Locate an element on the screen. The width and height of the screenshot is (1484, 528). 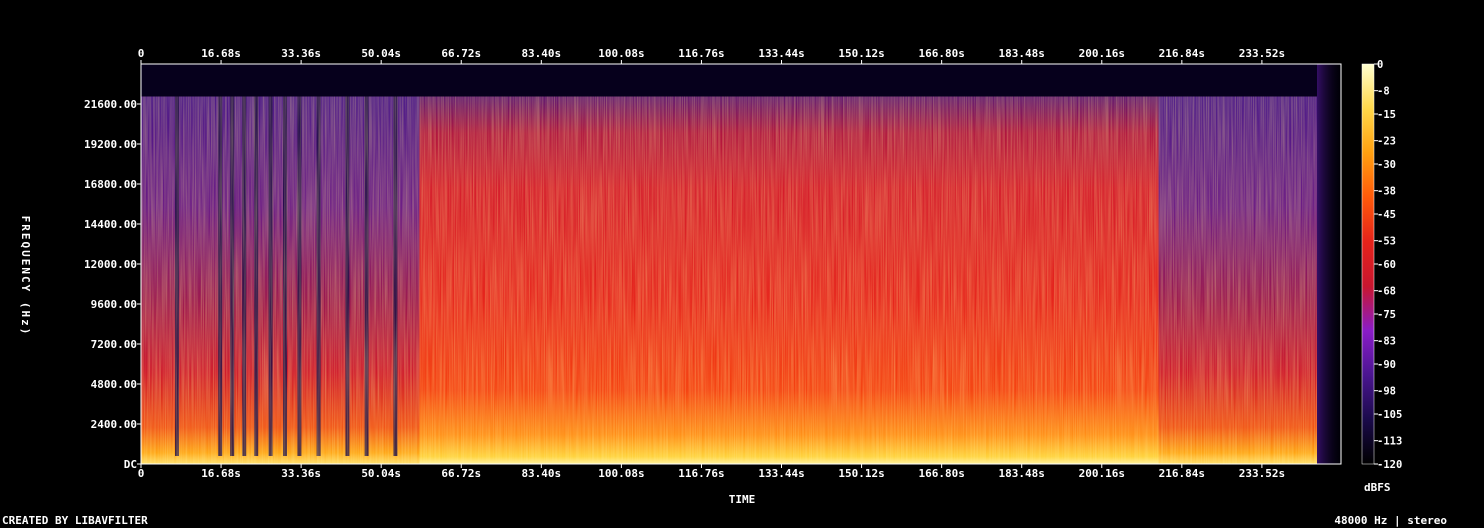
y-tick-label: 16800.00 is located at coordinates (110, 184).